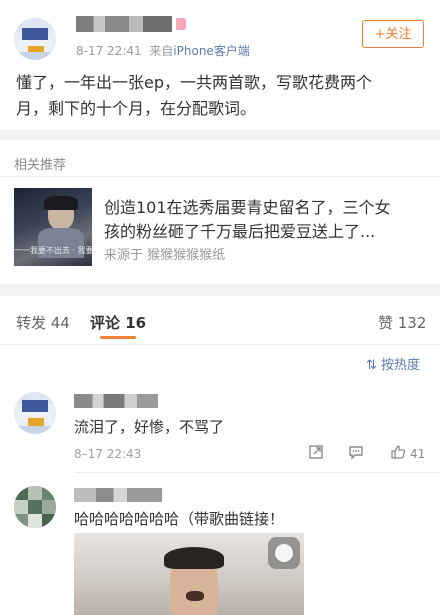 The width and height of the screenshot is (440, 615). What do you see at coordinates (35, 39) in the screenshot?
I see `post-author-avatar` at bounding box center [35, 39].